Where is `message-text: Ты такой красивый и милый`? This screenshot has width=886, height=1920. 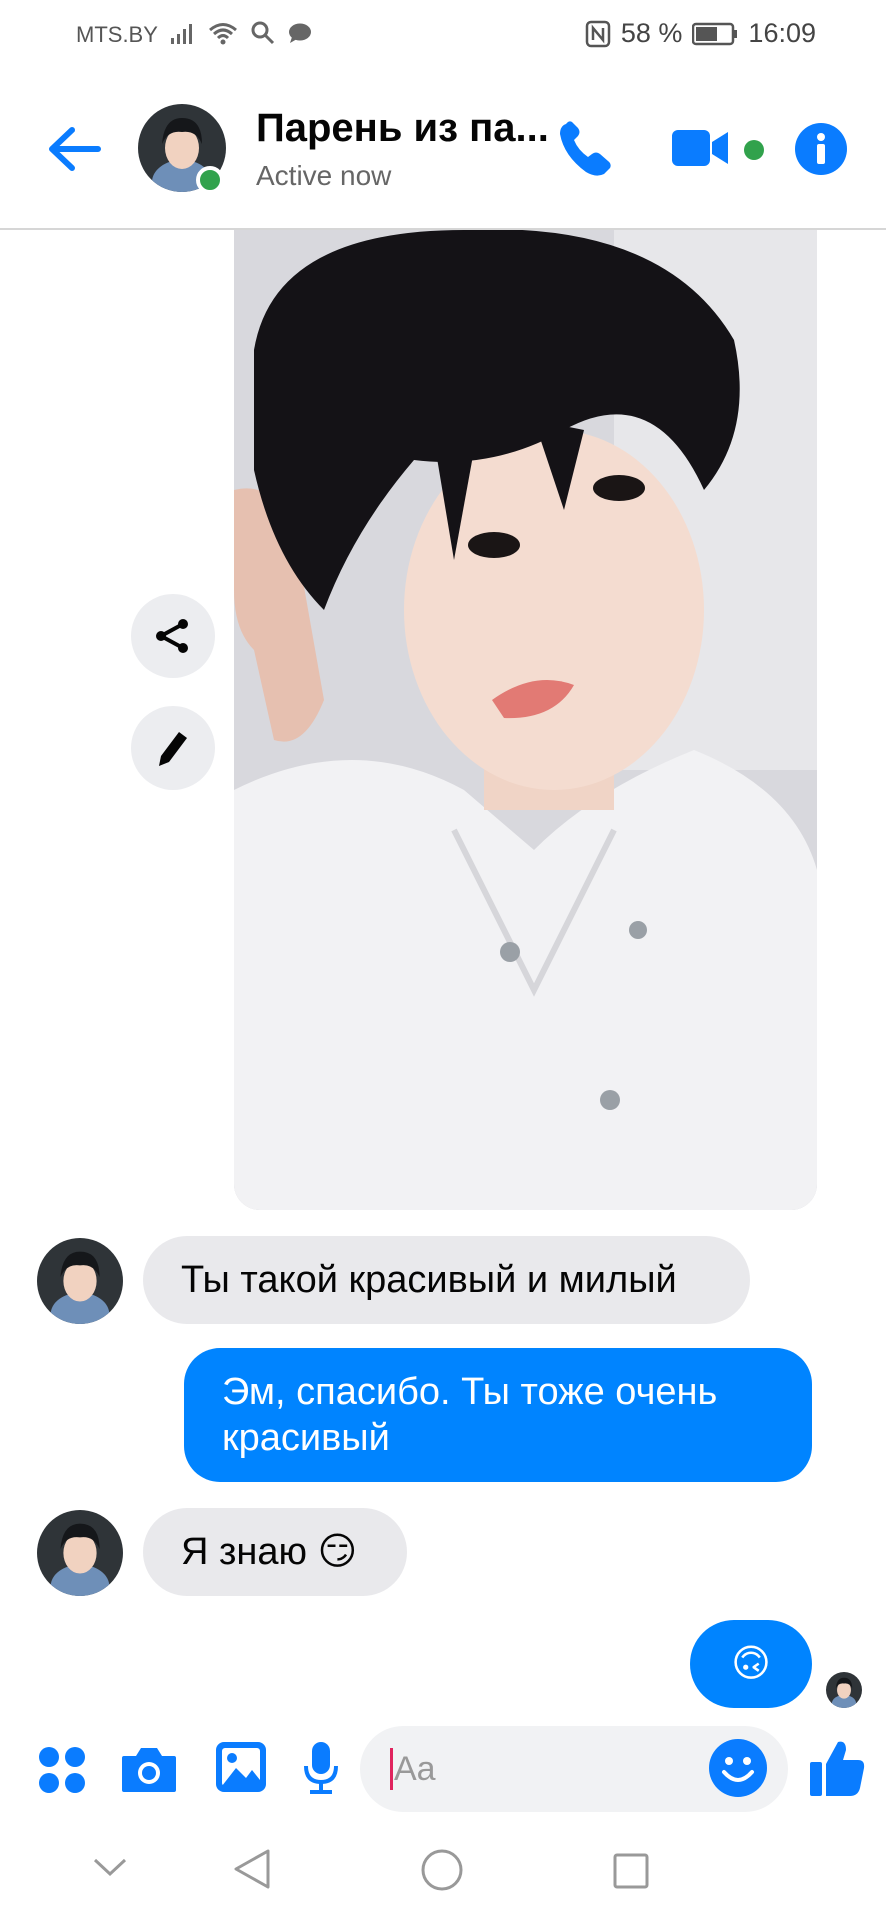 message-text: Ты такой красивый и милый is located at coordinates (429, 1280).